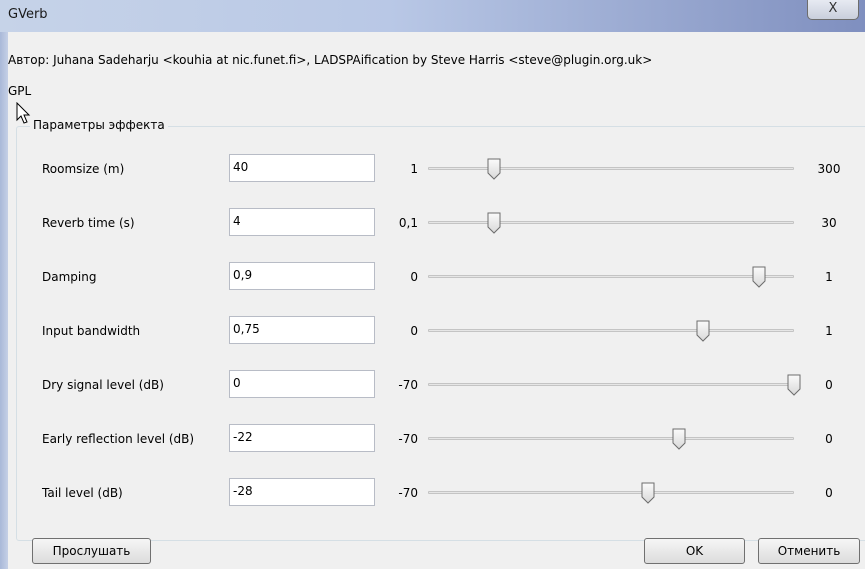 This screenshot has width=865, height=569. I want to click on close-button: X, so click(833, 10).